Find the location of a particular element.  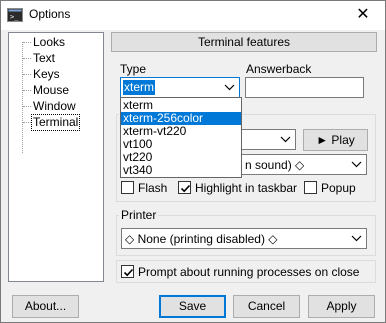

type-select: xterm is located at coordinates (180, 87).